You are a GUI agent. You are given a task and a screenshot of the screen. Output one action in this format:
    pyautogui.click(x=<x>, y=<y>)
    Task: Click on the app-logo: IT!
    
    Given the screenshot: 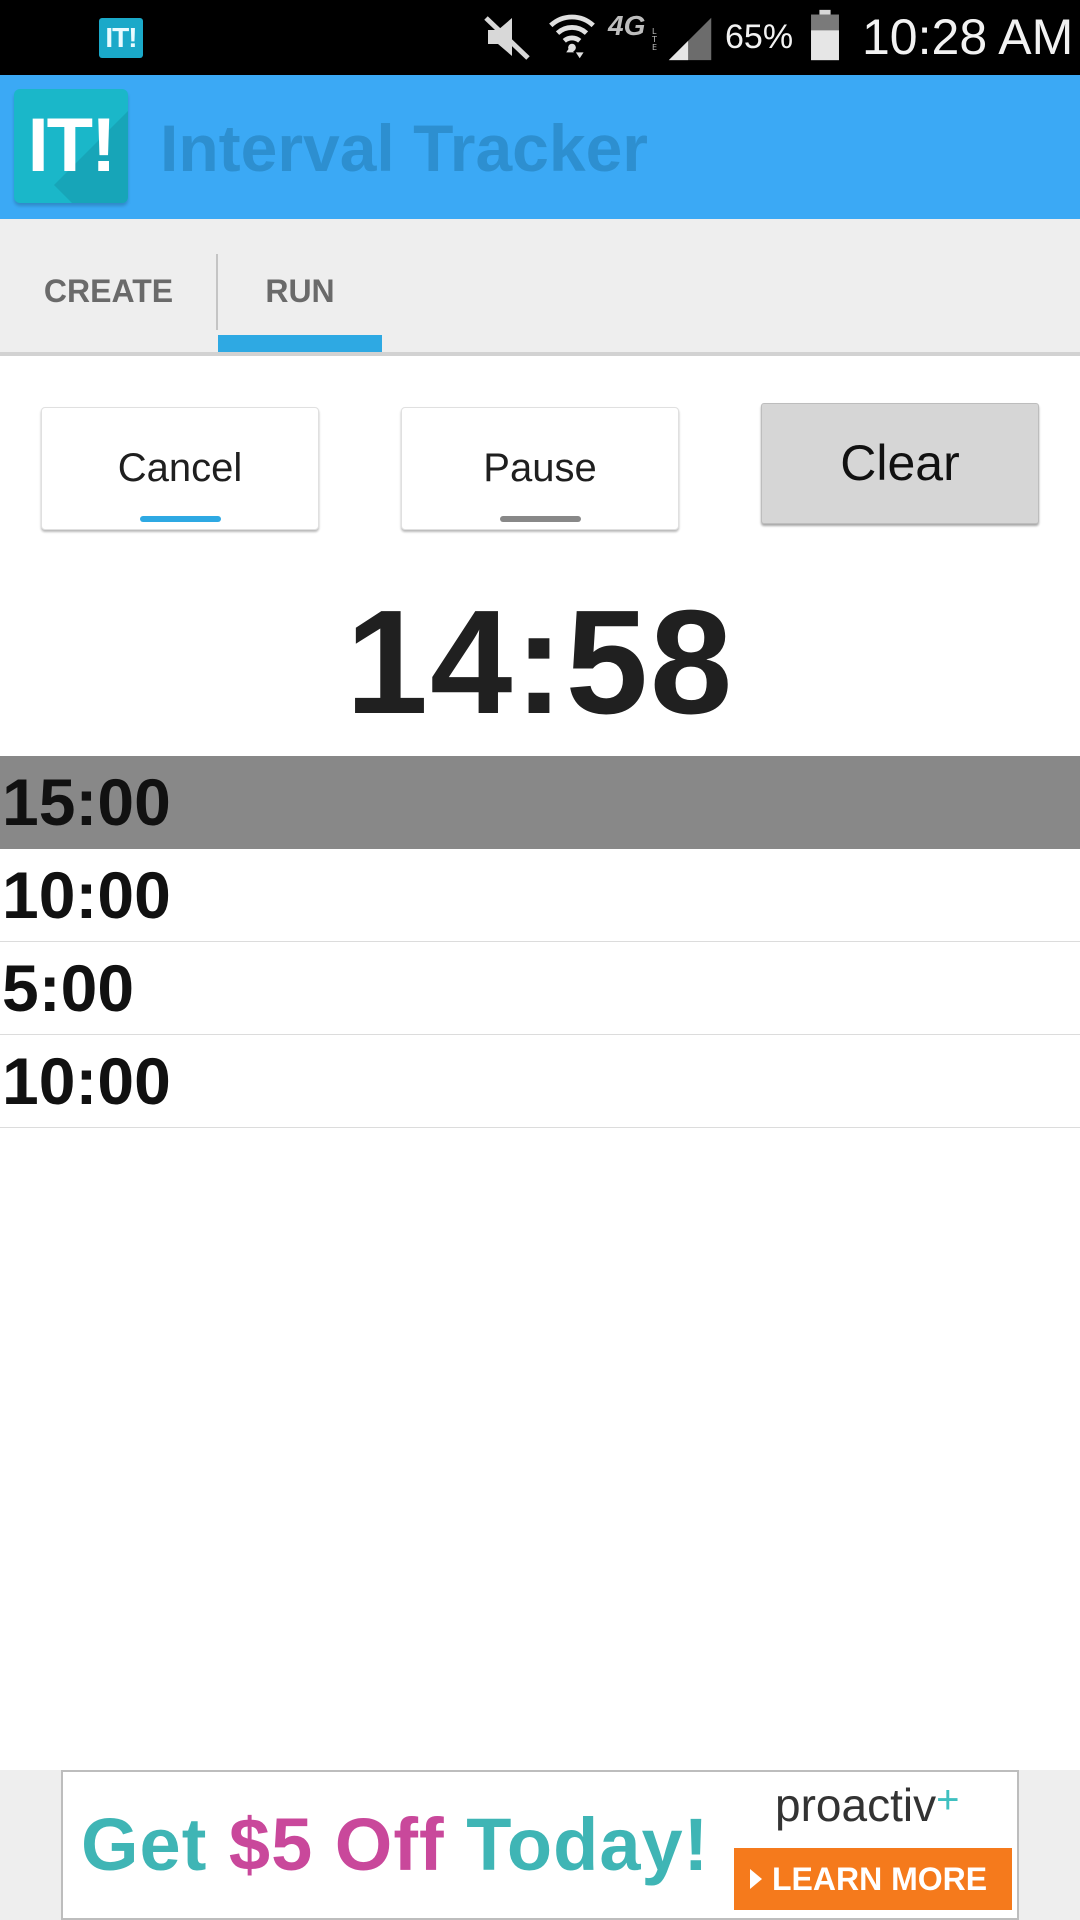 What is the action you would take?
    pyautogui.click(x=71, y=146)
    